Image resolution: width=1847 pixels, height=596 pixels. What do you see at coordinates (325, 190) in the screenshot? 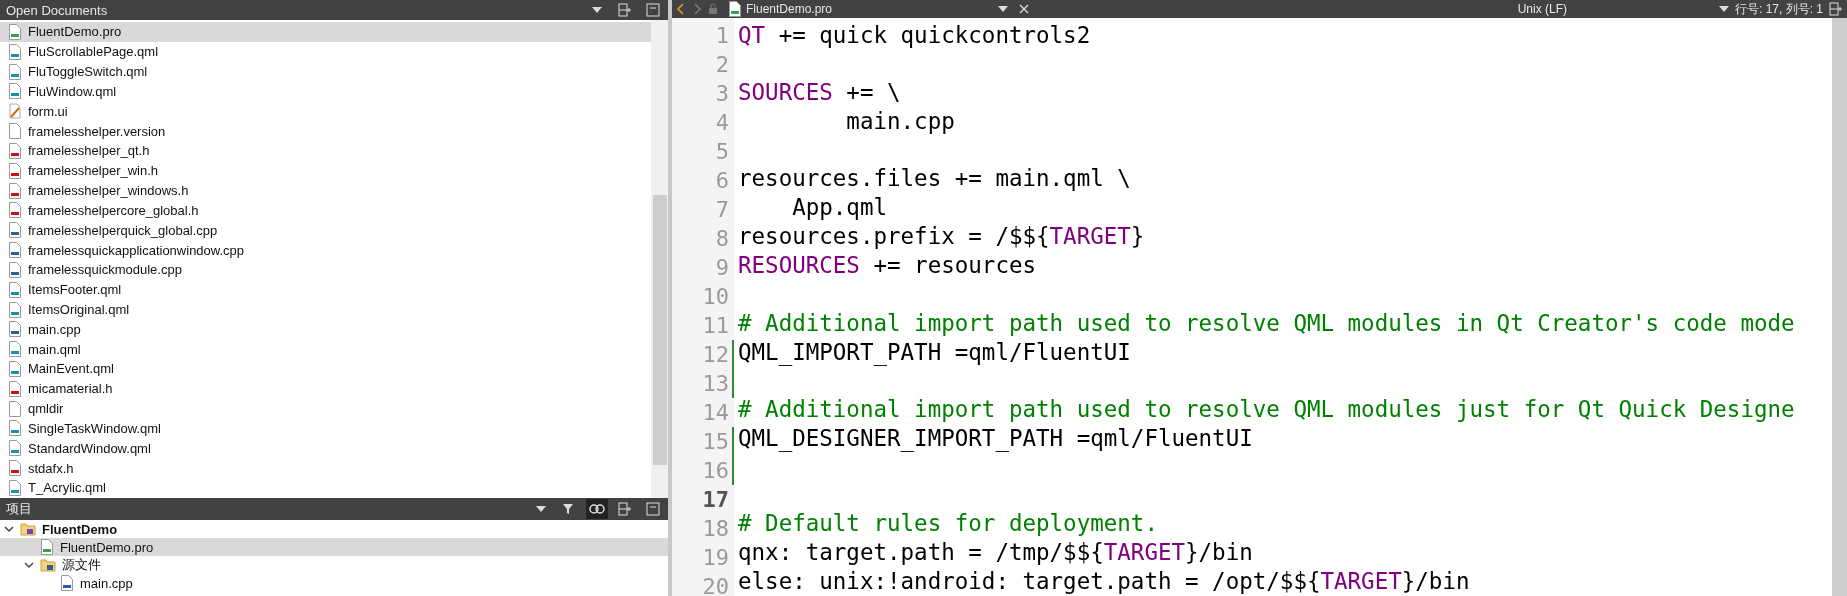
I see `document-item: framelesshelper_windows.h` at bounding box center [325, 190].